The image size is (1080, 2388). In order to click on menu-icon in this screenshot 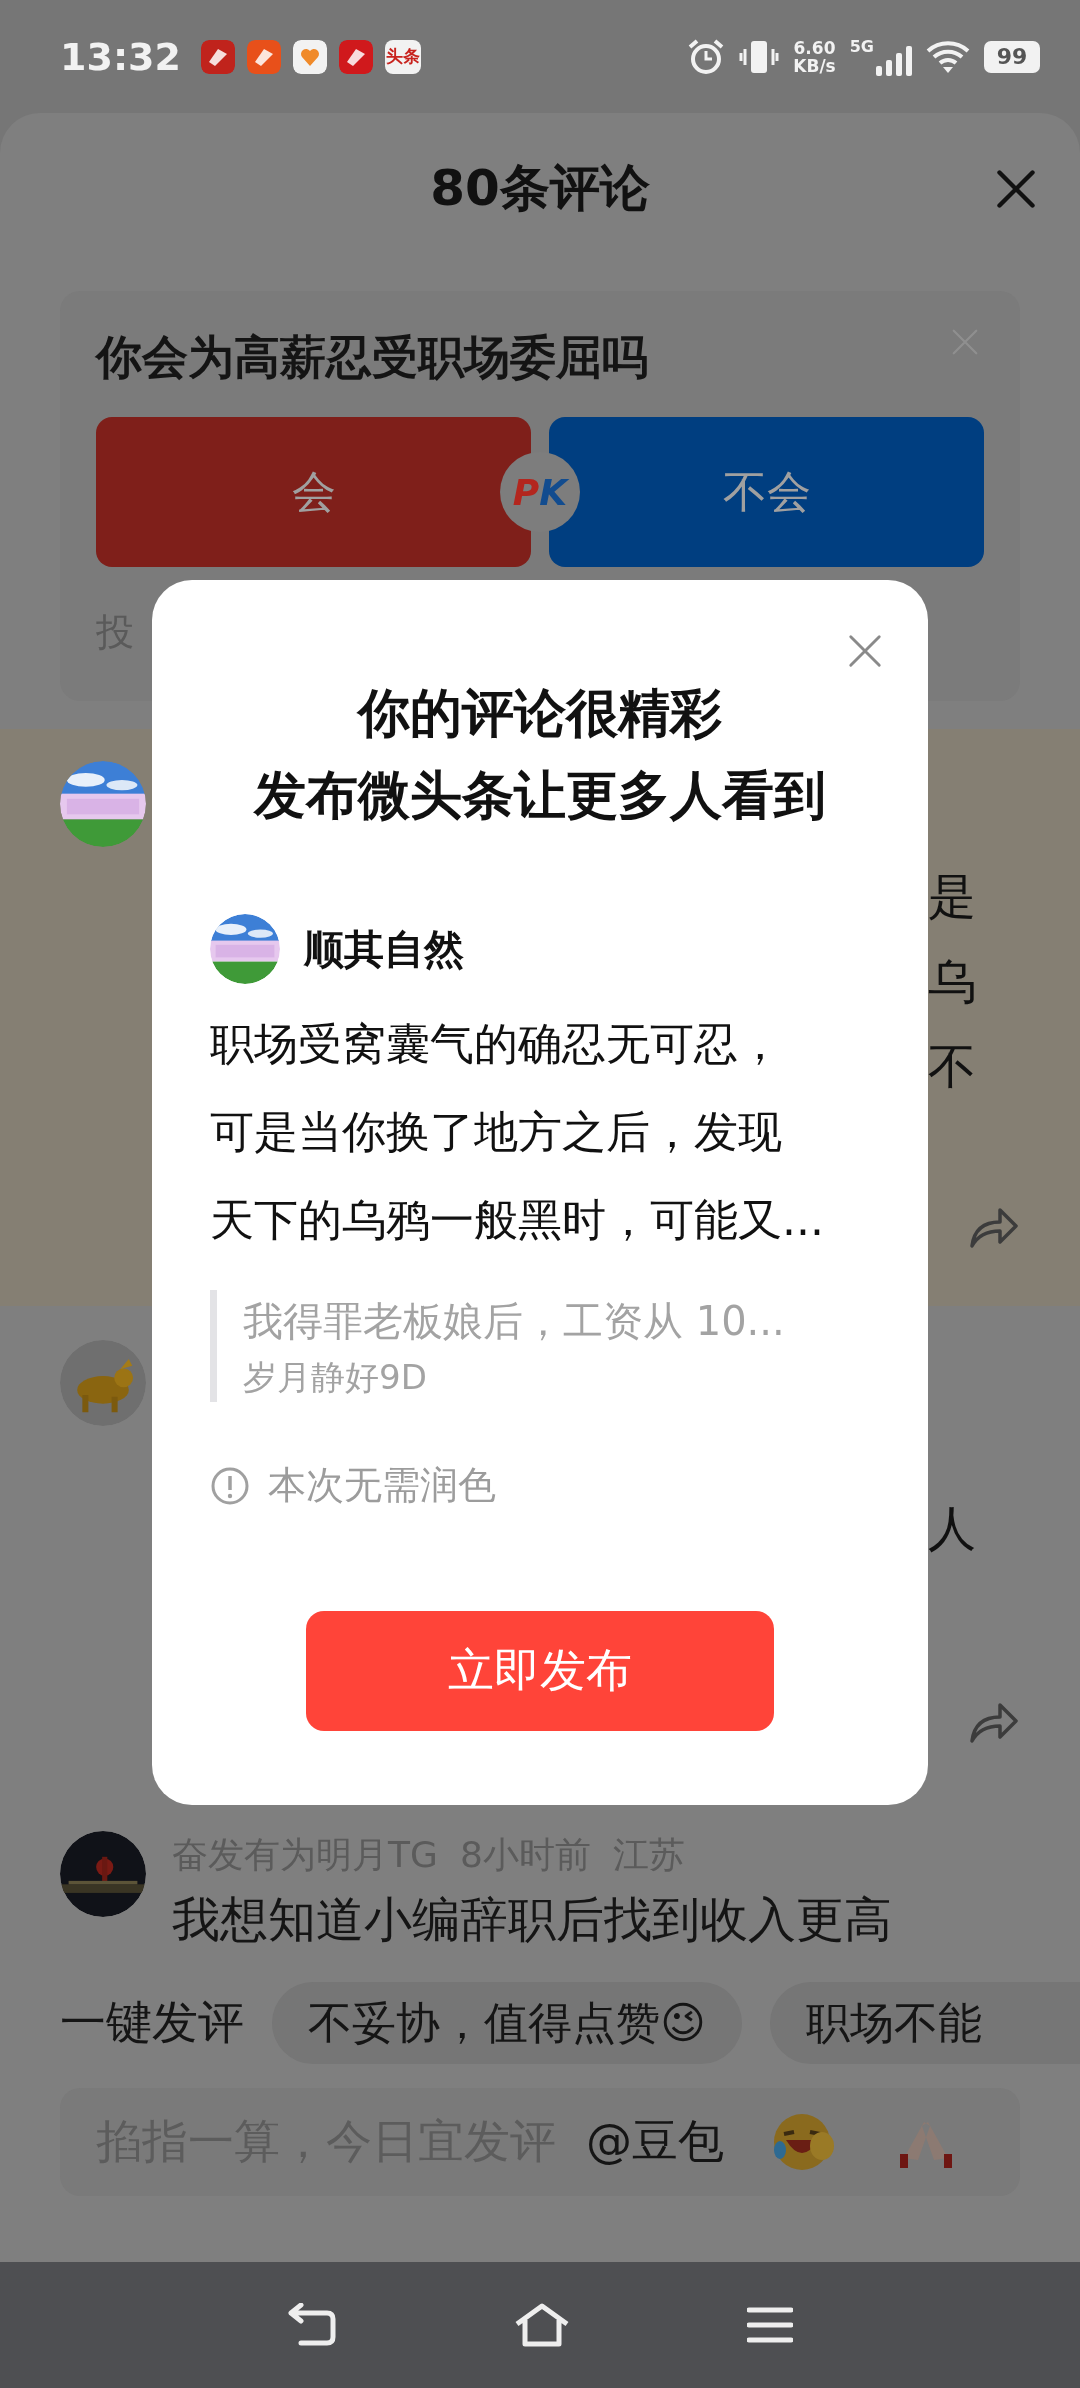, I will do `click(770, 2325)`.